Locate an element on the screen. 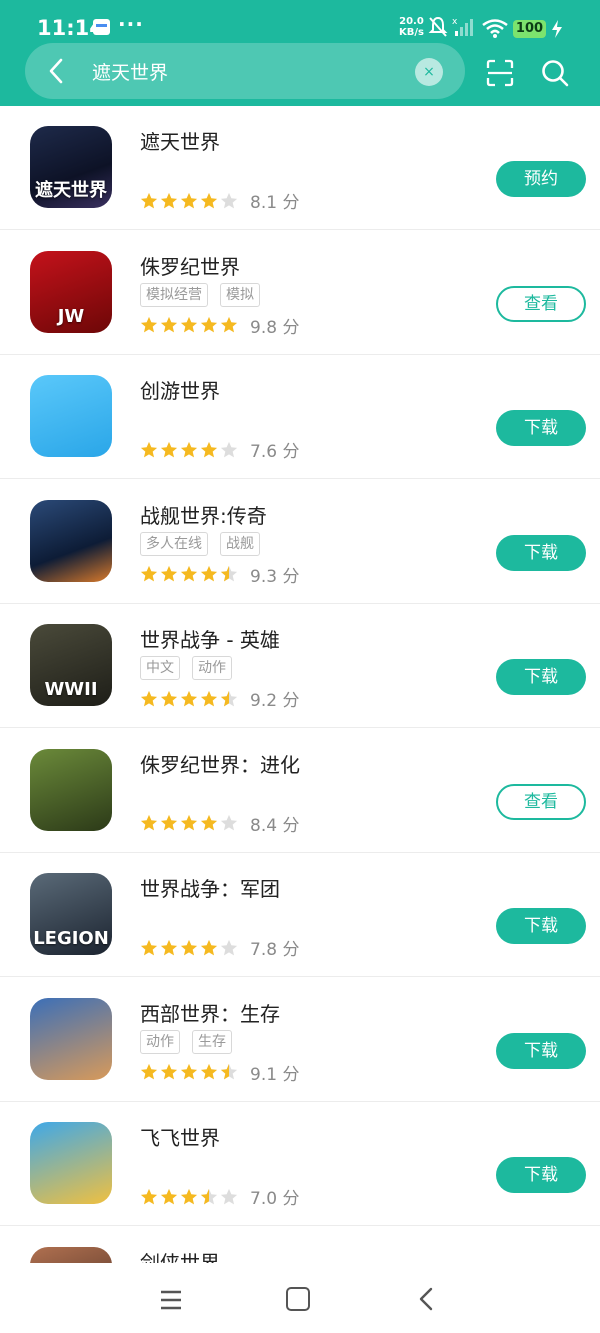 The width and height of the screenshot is (600, 1333). rating-score: 7.0 分 is located at coordinates (275, 1199).